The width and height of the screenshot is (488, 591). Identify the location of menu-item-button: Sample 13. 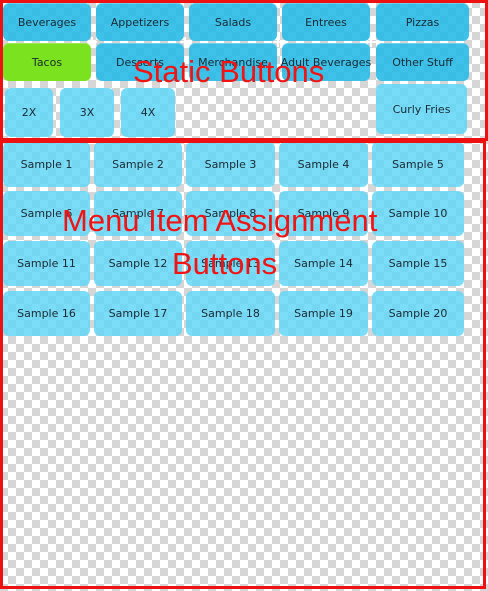
(230, 263).